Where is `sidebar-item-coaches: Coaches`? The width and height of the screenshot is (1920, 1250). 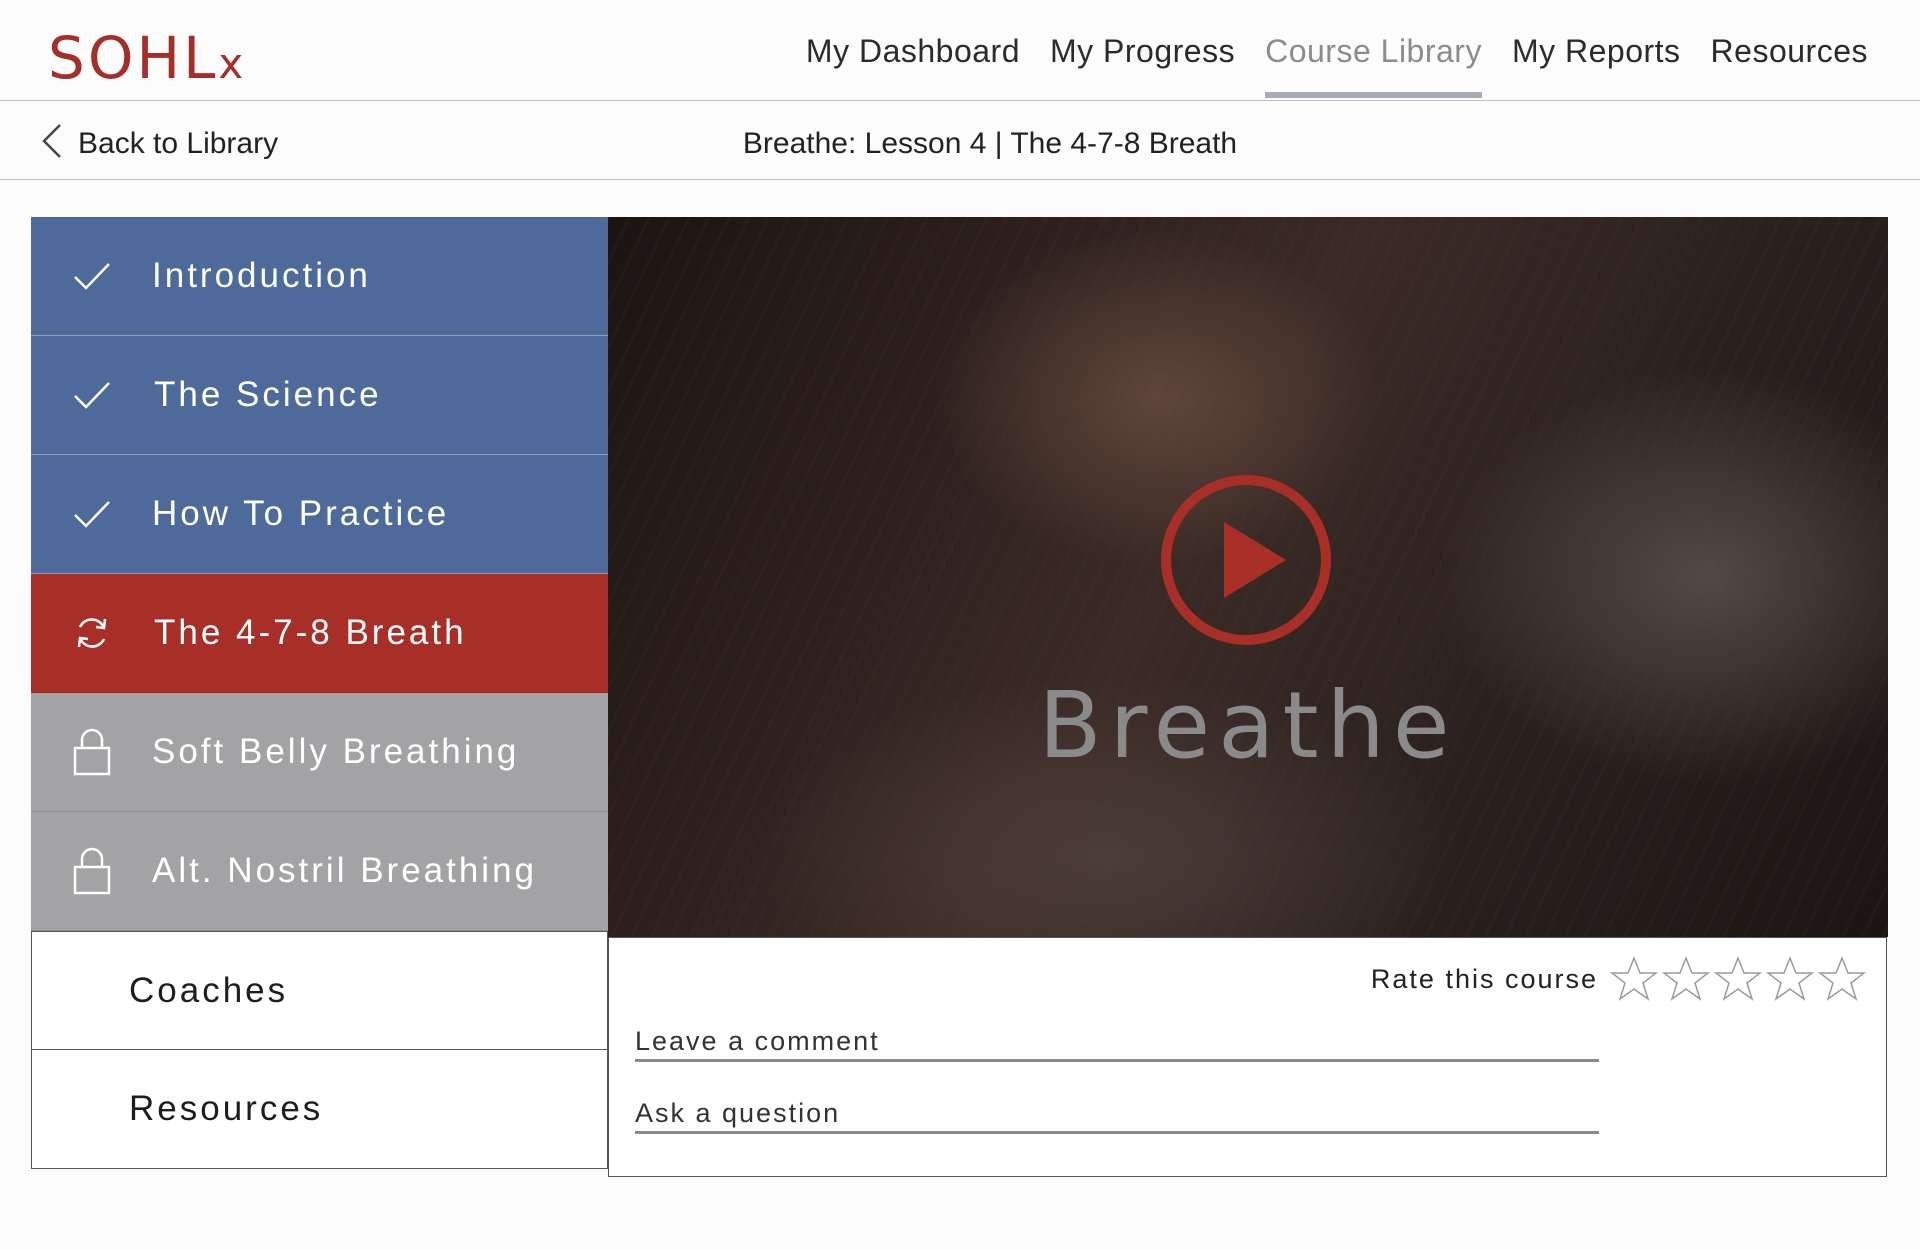 sidebar-item-coaches: Coaches is located at coordinates (319, 990).